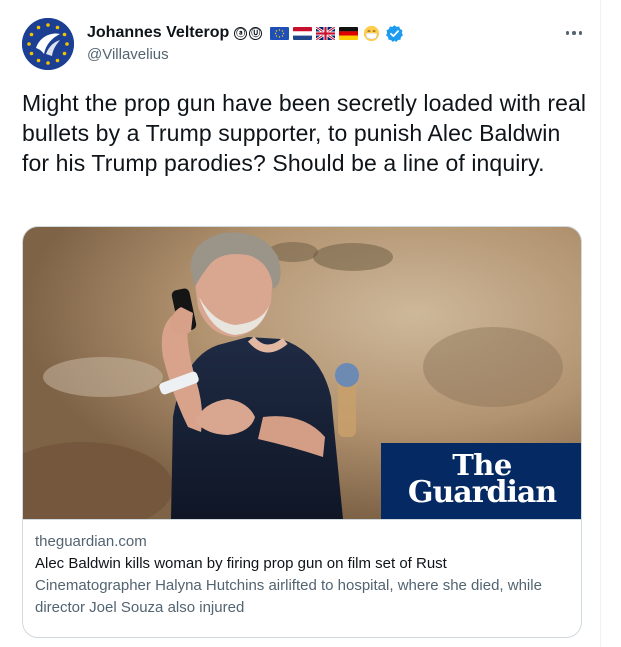 The width and height of the screenshot is (621, 647). Describe the element at coordinates (256, 33) in the screenshot. I see `circled-u-badge: Ⓤ` at that location.